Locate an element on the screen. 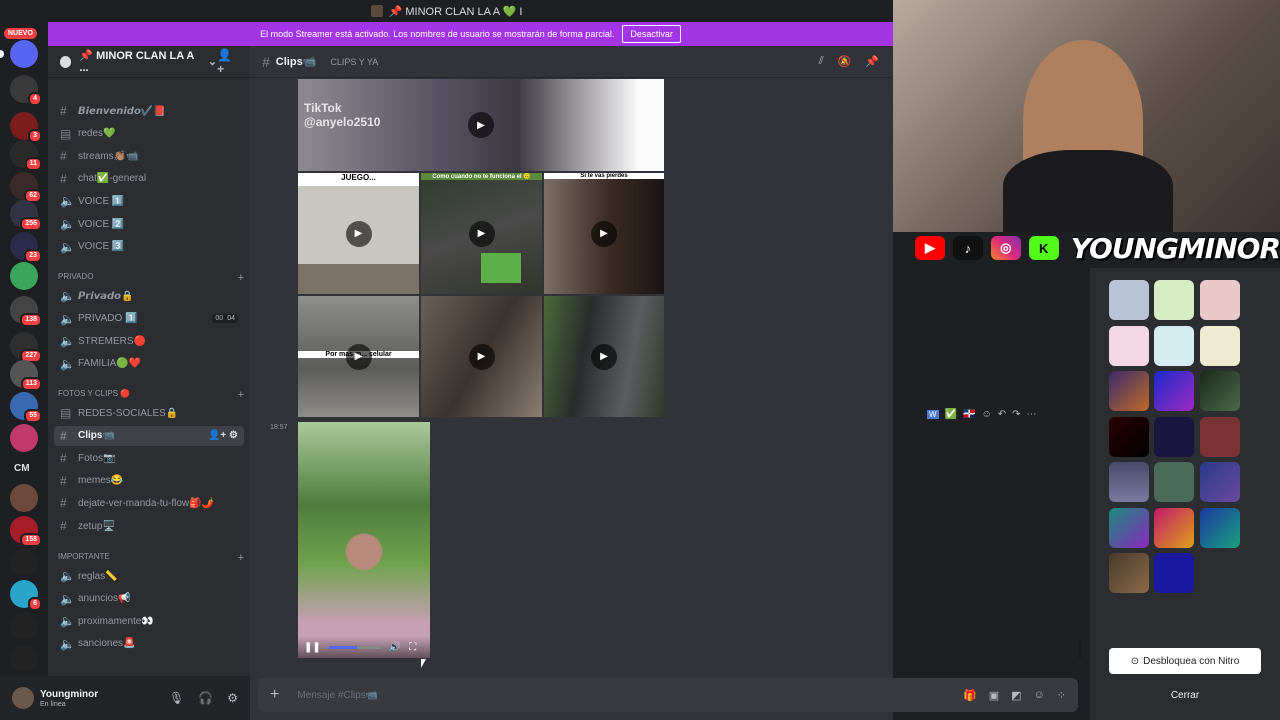 This screenshot has width=1280, height=720. server-icon: 138 is located at coordinates (26, 311).